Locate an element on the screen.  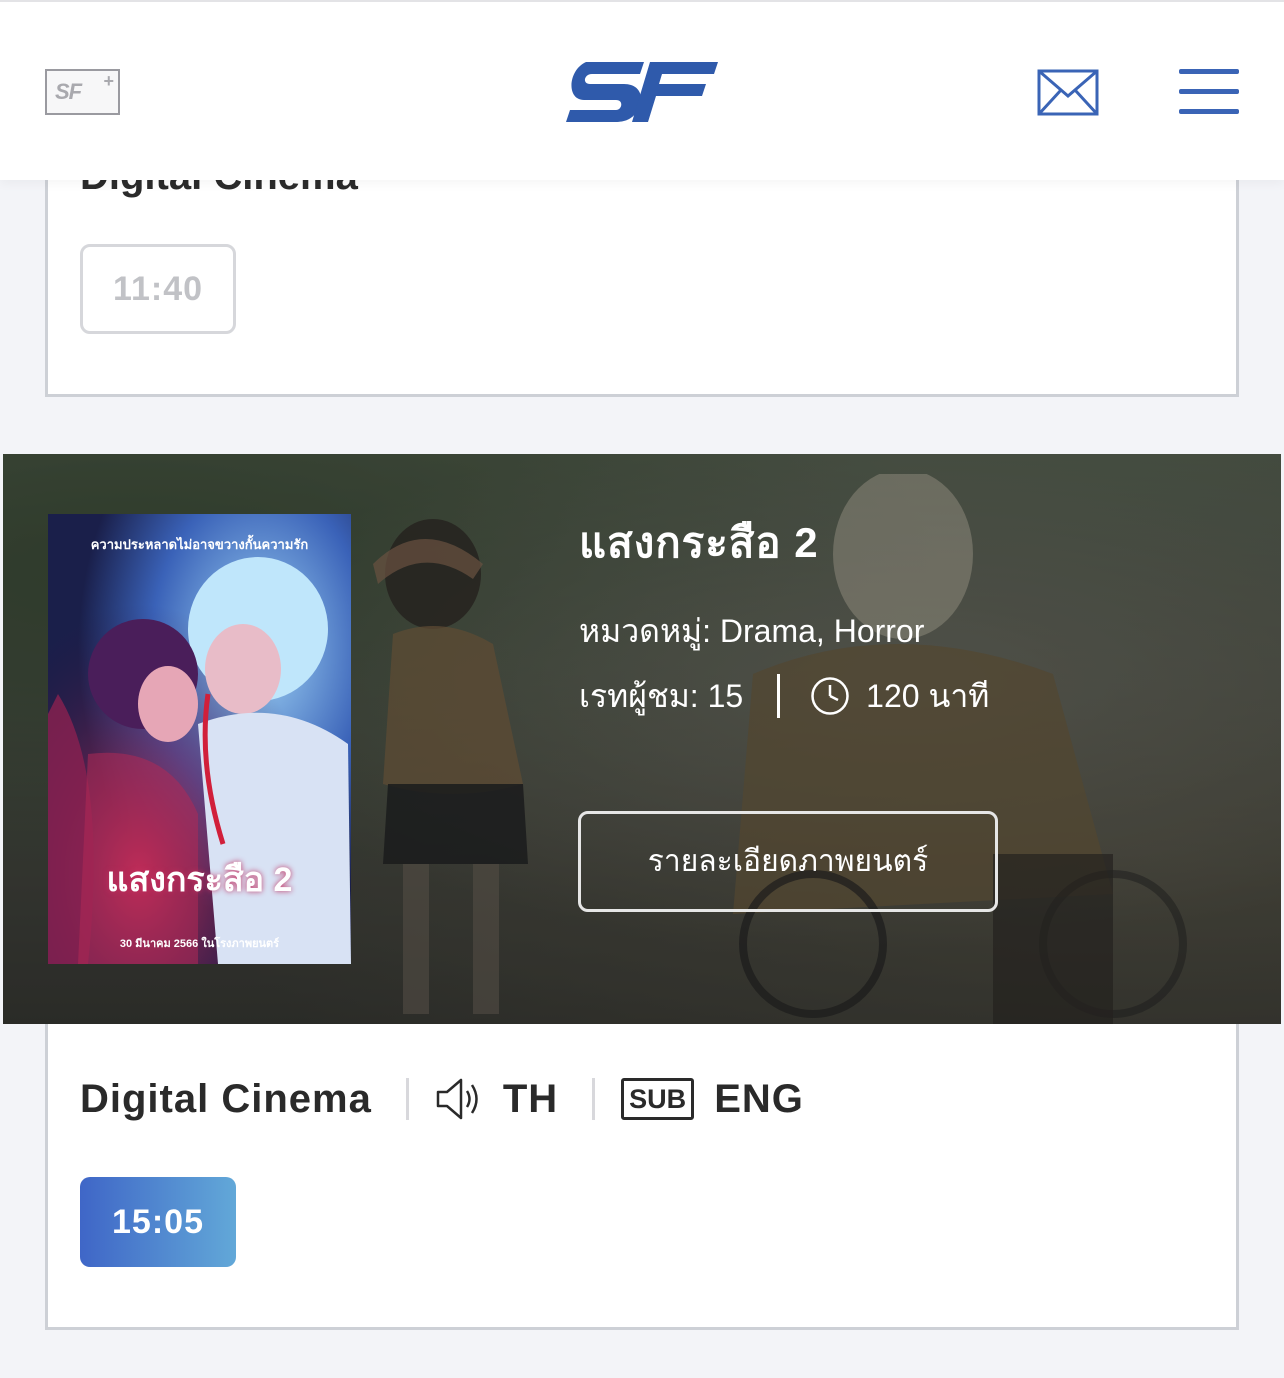
format-name: Digital Cinema is located at coordinates (226, 1098).